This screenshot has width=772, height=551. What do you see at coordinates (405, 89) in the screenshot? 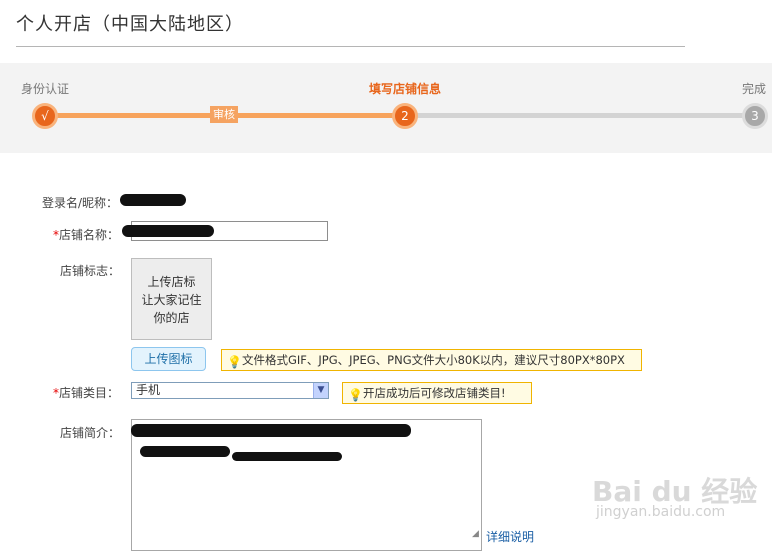
I see `step-shop-info-label: 填写店铺信息` at bounding box center [405, 89].